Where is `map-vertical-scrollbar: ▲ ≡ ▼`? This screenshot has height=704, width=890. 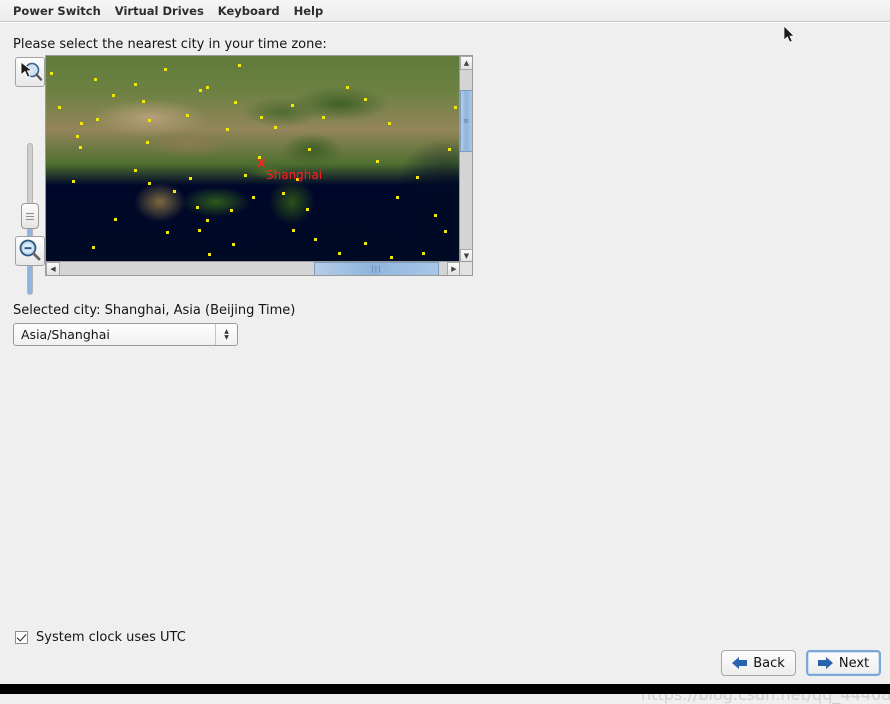 map-vertical-scrollbar: ▲ ≡ ▼ is located at coordinates (465, 159).